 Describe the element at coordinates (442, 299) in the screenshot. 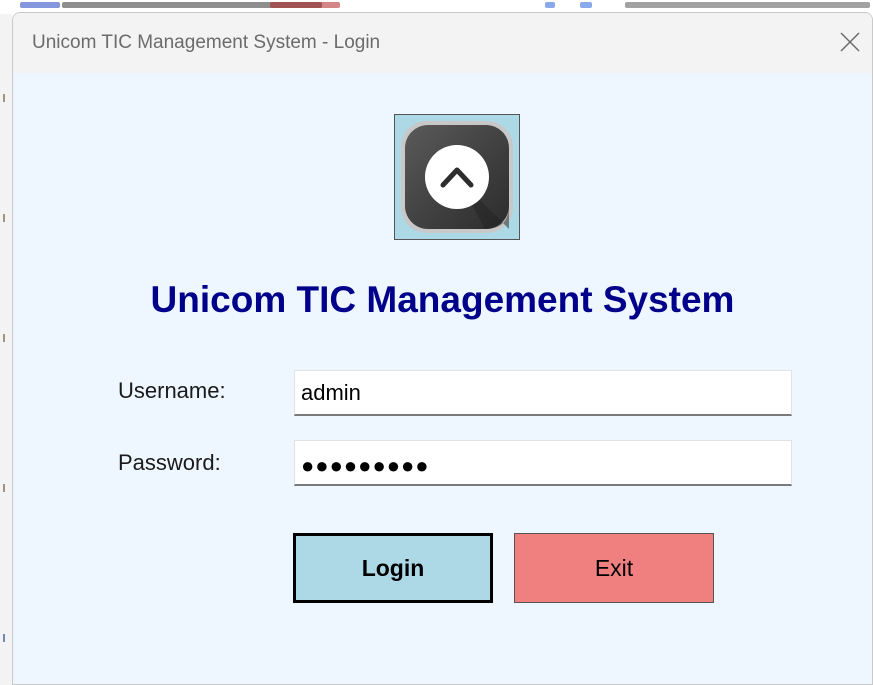

I see `page-heading: Unicom TIC Management System` at that location.